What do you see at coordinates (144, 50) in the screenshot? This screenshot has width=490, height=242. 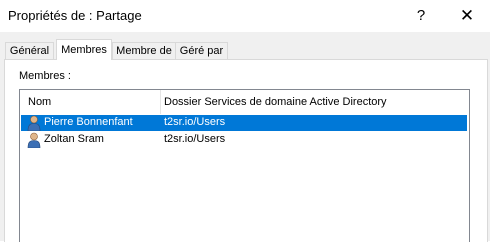 I see `tab-member-of: Membre de` at bounding box center [144, 50].